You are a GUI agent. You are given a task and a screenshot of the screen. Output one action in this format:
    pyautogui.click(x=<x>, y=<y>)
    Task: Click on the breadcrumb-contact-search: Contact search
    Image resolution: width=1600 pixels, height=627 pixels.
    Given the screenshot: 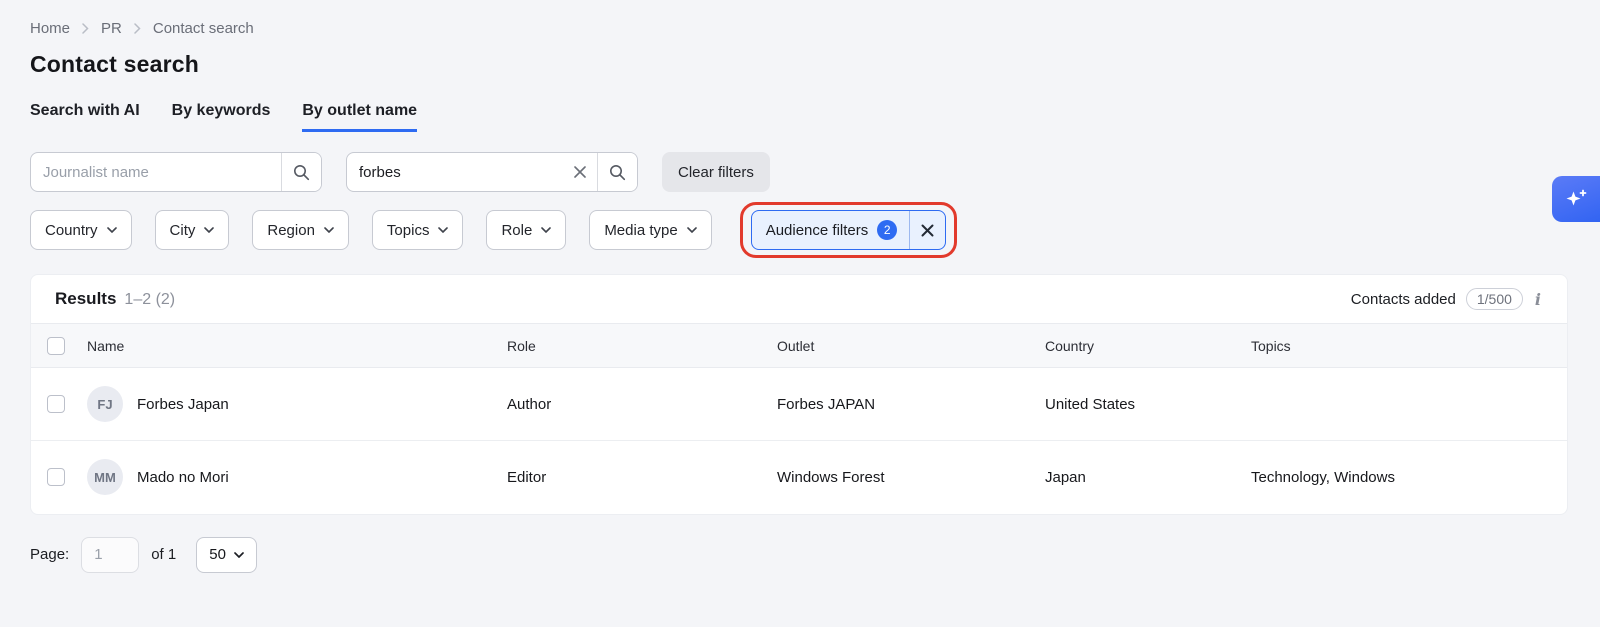 What is the action you would take?
    pyautogui.click(x=203, y=28)
    